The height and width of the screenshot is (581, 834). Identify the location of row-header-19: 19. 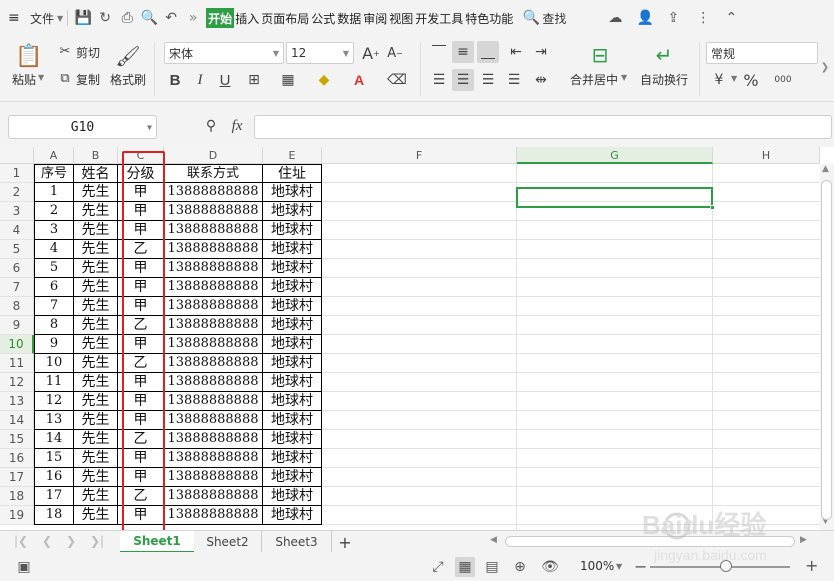
(17, 515).